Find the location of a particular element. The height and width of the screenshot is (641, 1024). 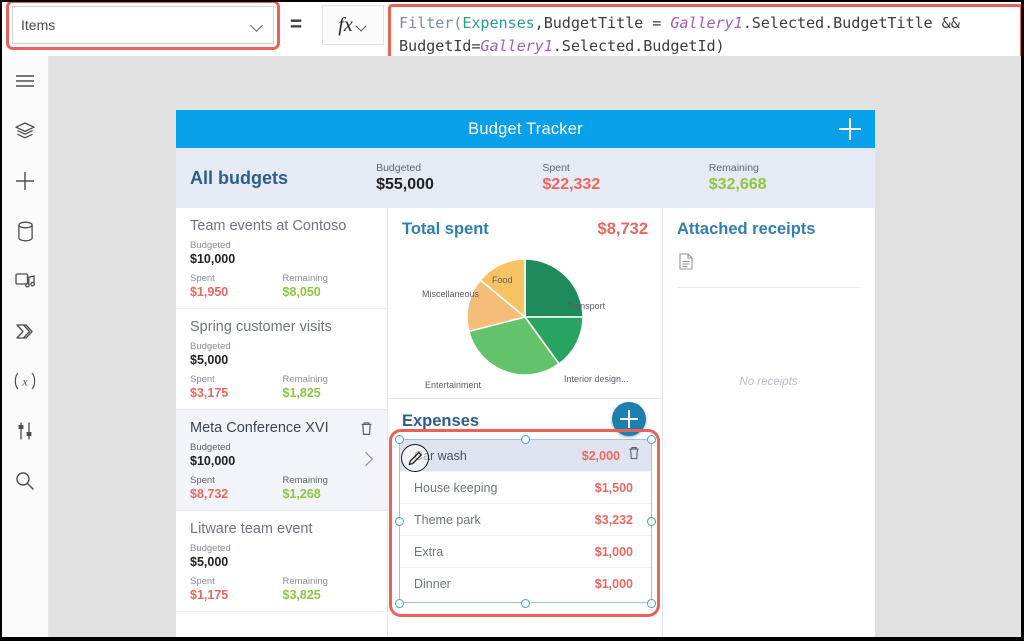

search-icon is located at coordinates (25, 481).